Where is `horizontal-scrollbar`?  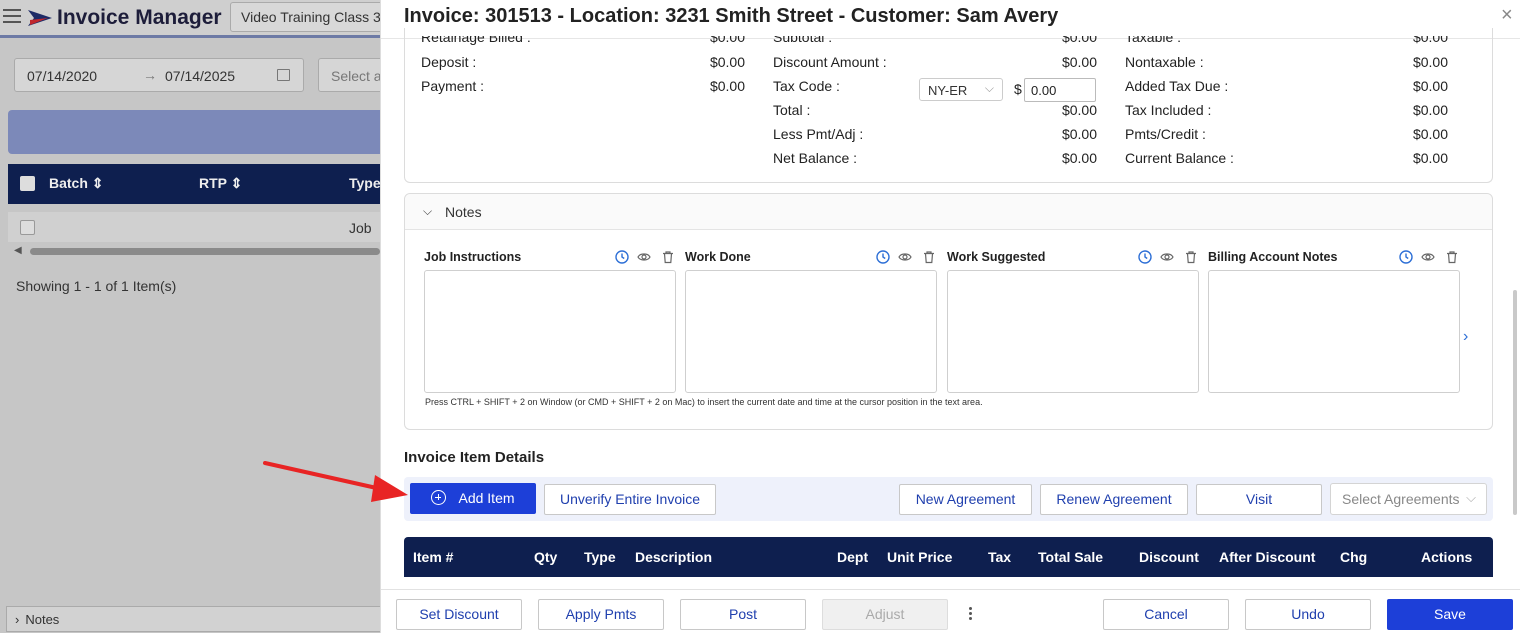
horizontal-scrollbar is located at coordinates (205, 251).